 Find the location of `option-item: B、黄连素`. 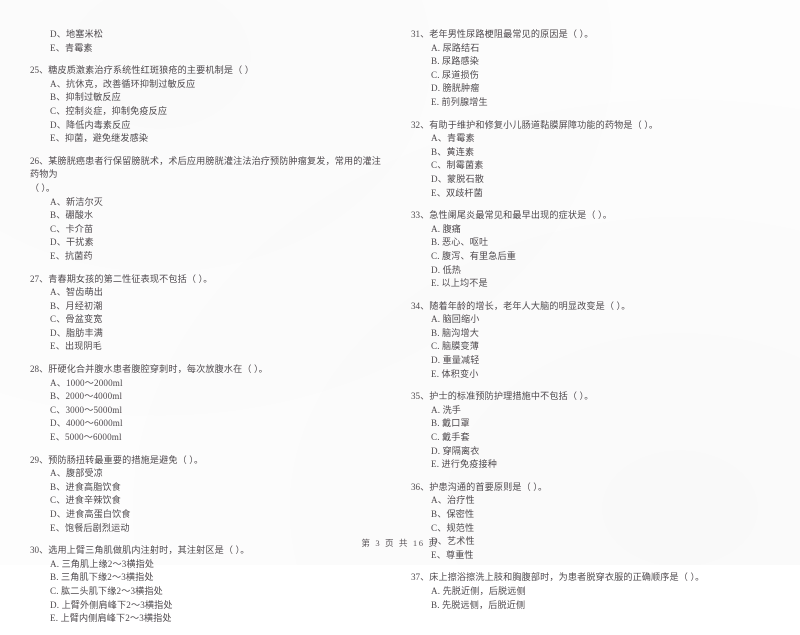

option-item: B、黄连素 is located at coordinates (453, 151).